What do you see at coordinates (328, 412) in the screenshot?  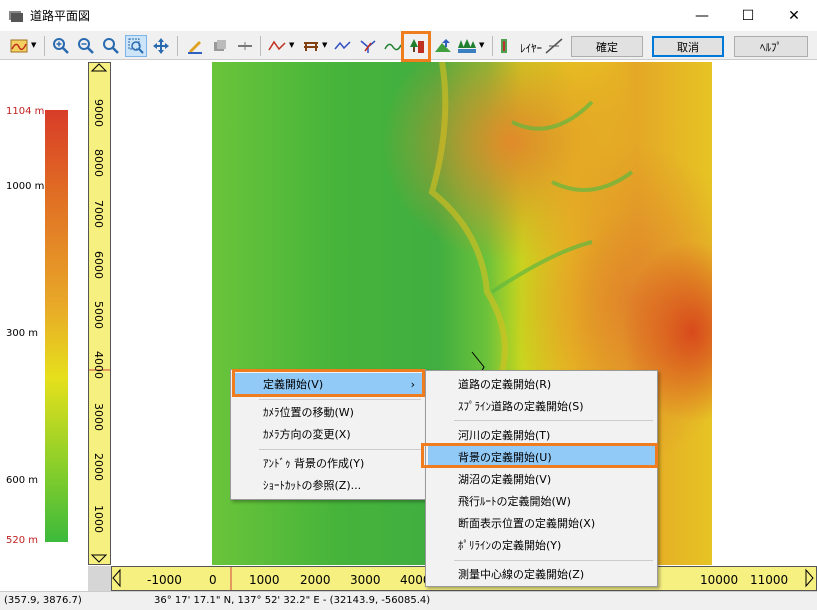 I see `menu-item-move-camera: ｶﾒﾗ位置の移動(W)` at bounding box center [328, 412].